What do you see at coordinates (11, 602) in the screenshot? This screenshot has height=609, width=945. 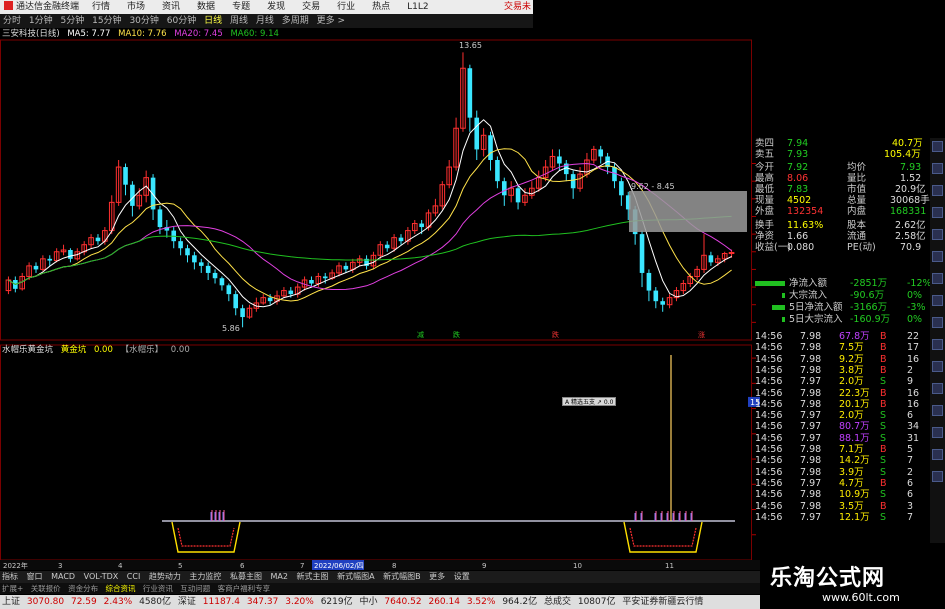 I see `sh-label: 上证` at bounding box center [11, 602].